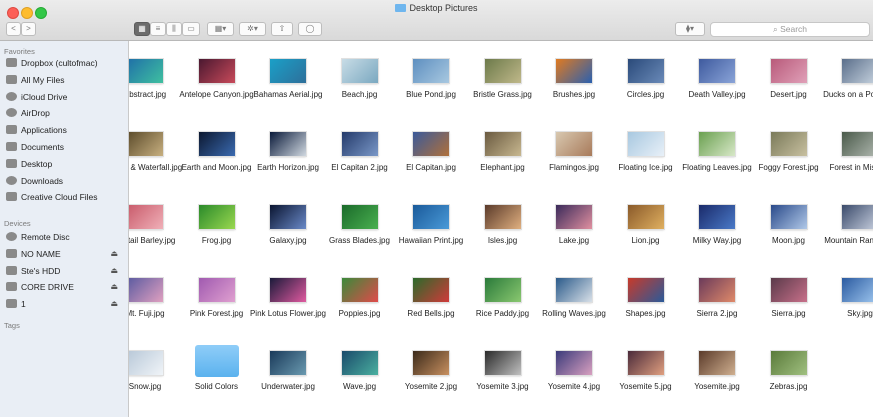 The height and width of the screenshot is (417, 873). Describe the element at coordinates (443, 8) in the screenshot. I see `window-title-text: Desktop Pictures` at that location.